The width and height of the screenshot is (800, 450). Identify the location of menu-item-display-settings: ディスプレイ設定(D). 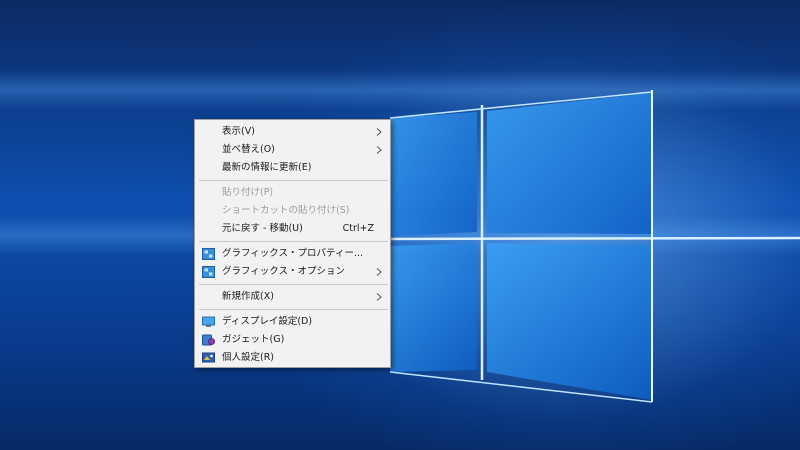
(292, 322).